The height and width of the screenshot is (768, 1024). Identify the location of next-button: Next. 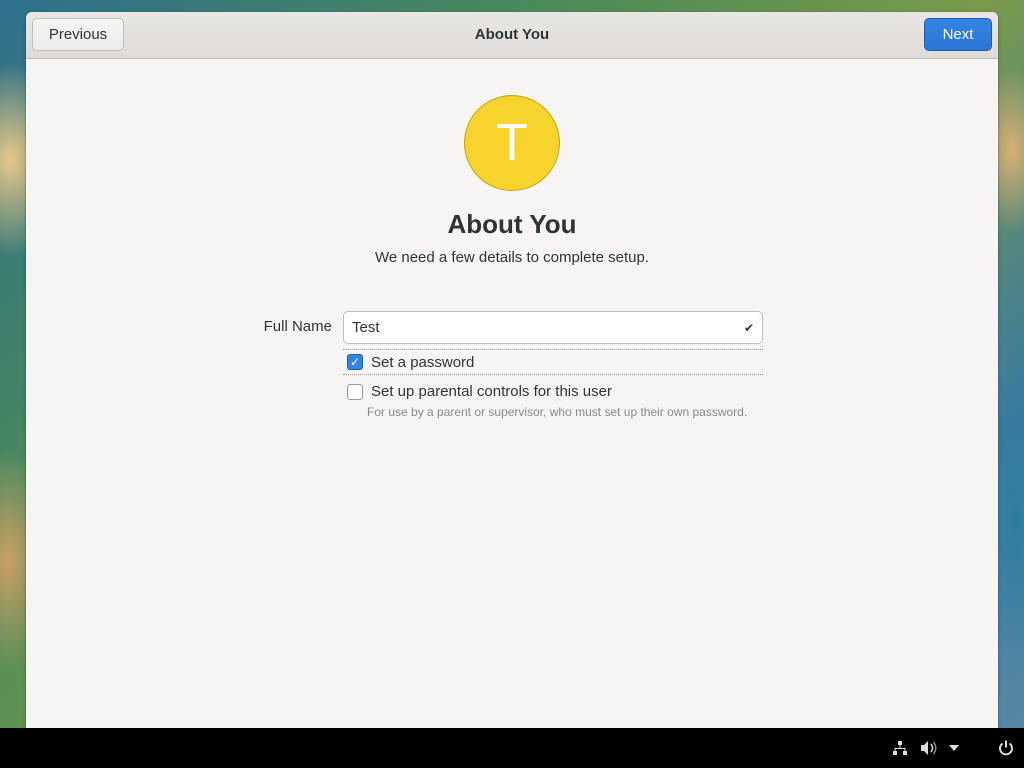
(958, 34).